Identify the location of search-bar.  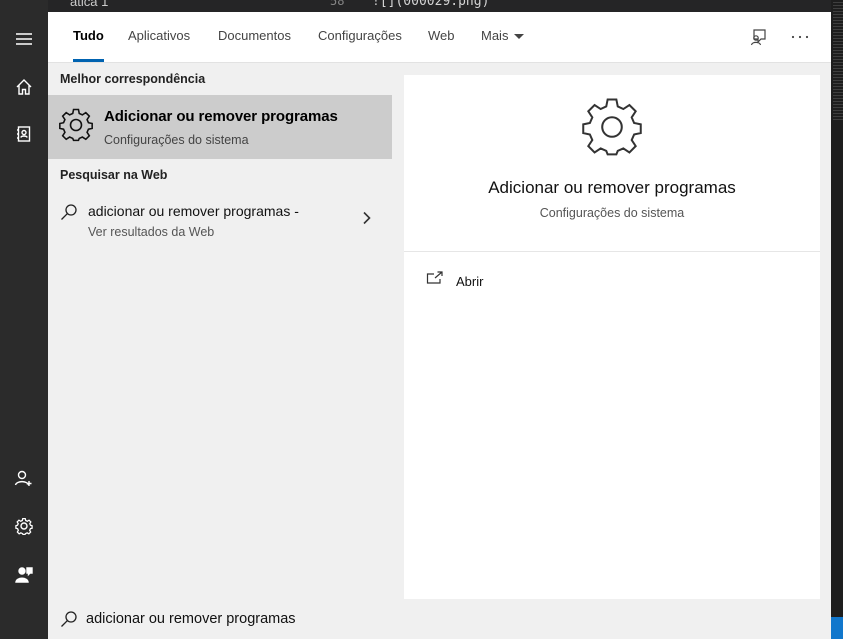
(439, 619).